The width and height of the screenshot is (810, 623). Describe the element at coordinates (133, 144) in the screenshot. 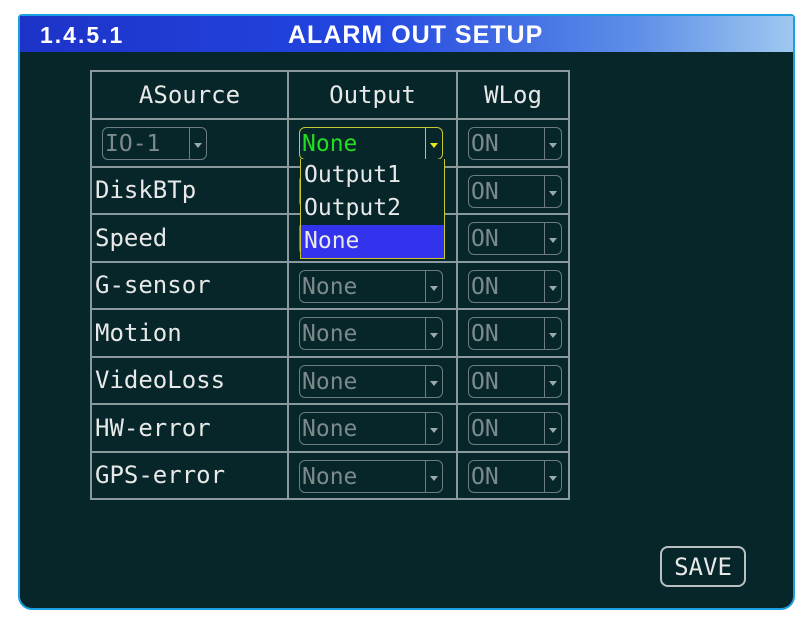

I see `source-value: IO-1` at that location.